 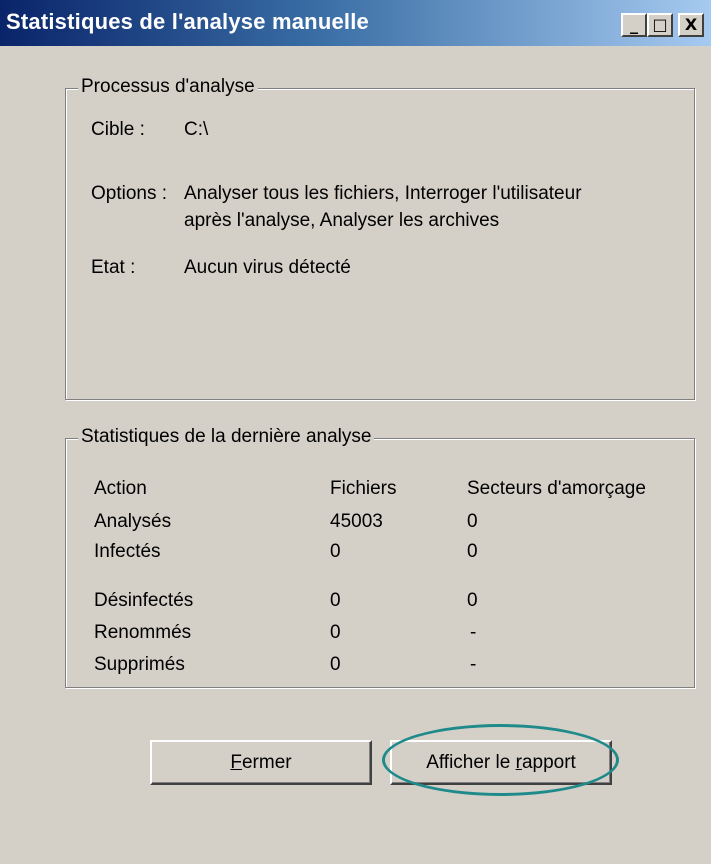 What do you see at coordinates (267, 267) in the screenshot?
I see `state-value: Aucun virus détecté` at bounding box center [267, 267].